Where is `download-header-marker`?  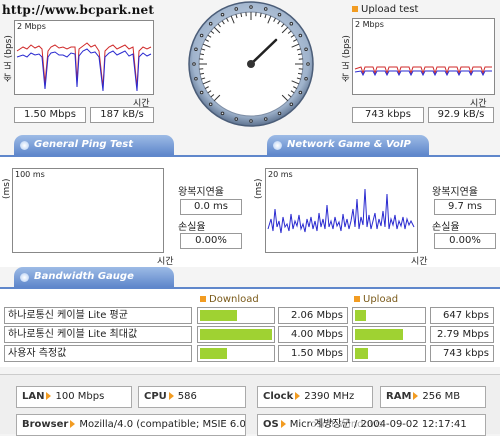
download-header-marker is located at coordinates (203, 299).